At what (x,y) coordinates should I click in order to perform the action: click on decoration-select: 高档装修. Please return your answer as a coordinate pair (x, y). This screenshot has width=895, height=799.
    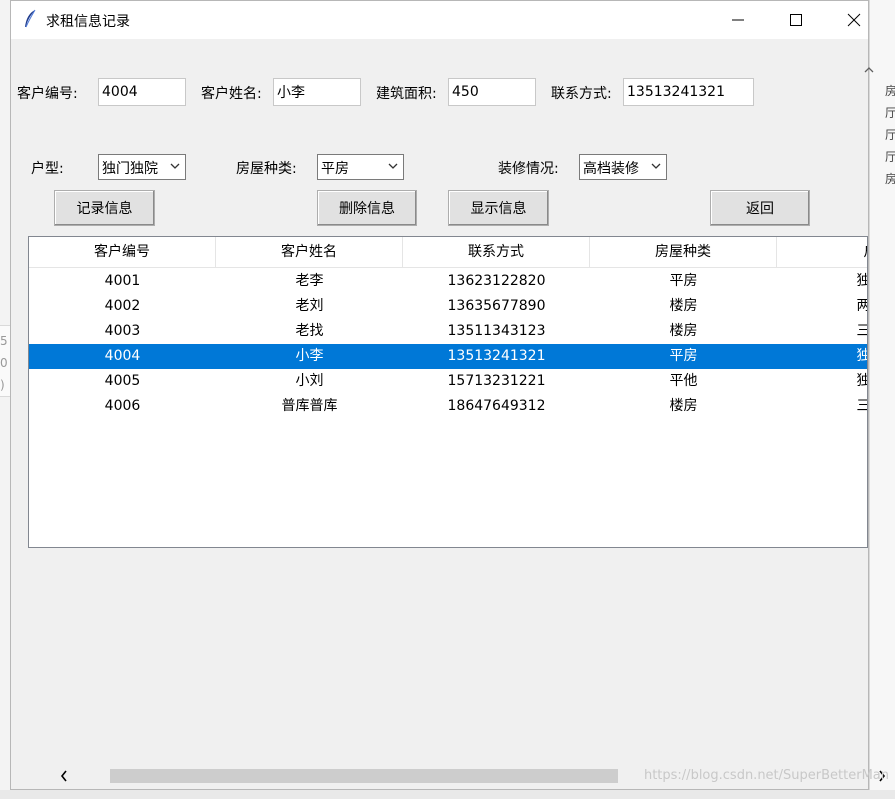
    Looking at the image, I should click on (623, 167).